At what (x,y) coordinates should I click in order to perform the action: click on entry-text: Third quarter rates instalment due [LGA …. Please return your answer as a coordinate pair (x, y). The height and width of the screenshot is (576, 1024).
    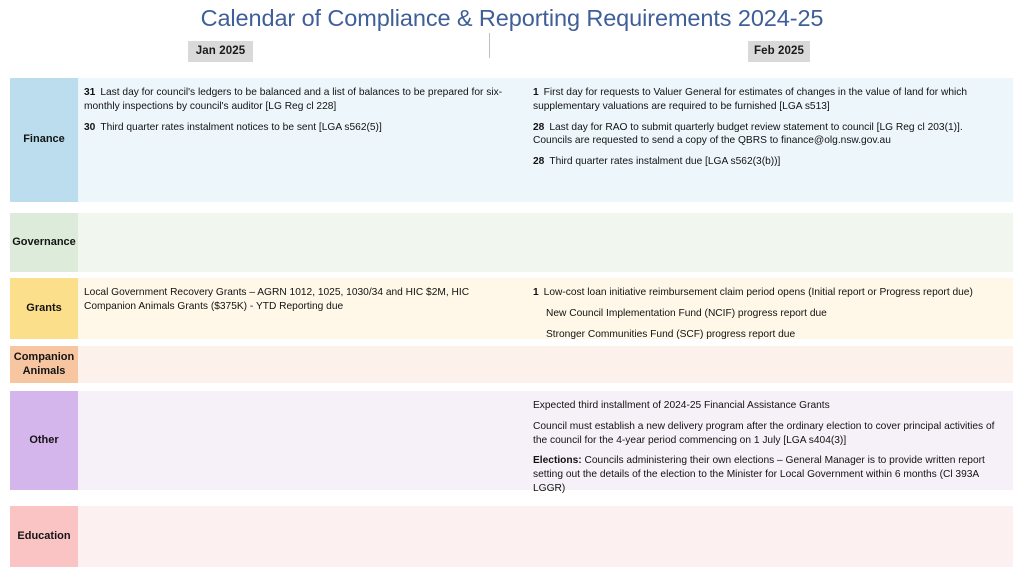
    Looking at the image, I should click on (665, 162).